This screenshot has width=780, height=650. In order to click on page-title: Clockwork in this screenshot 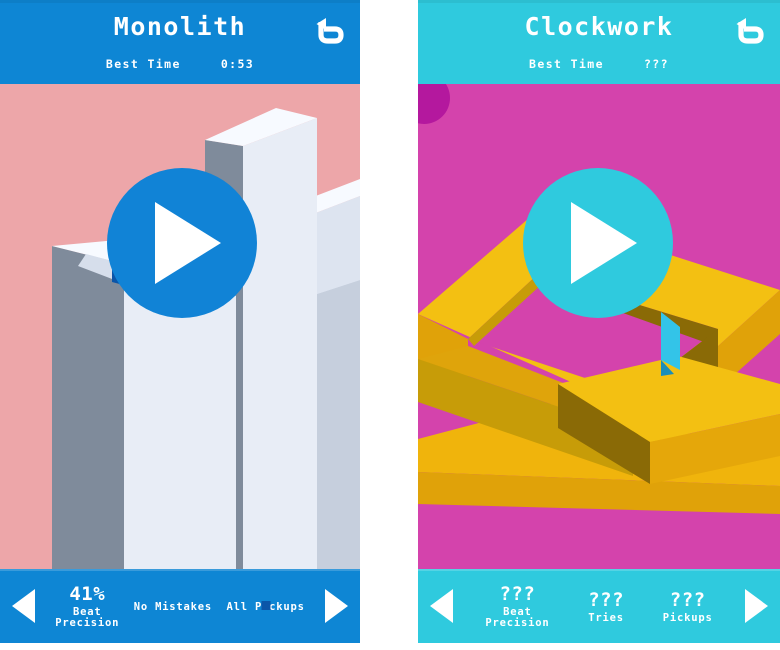, I will do `click(599, 26)`.